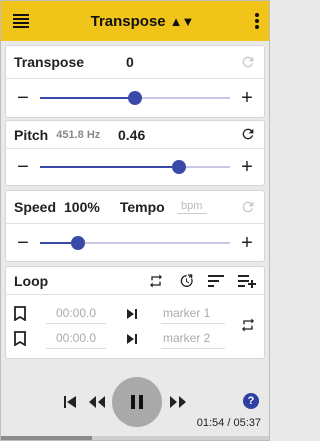  What do you see at coordinates (248, 207) in the screenshot?
I see `speed-reset-icon` at bounding box center [248, 207].